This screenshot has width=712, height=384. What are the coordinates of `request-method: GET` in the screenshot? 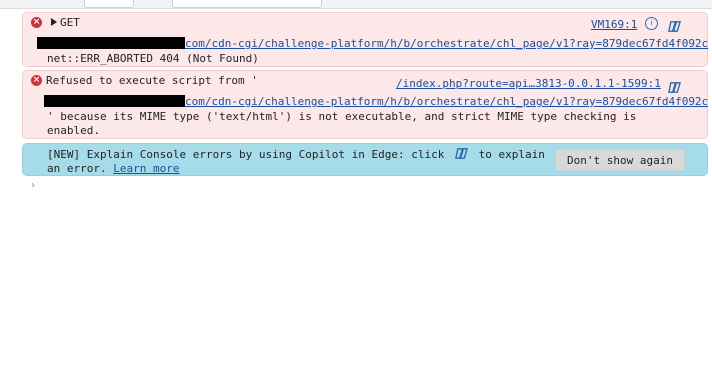 It's located at (70, 22).